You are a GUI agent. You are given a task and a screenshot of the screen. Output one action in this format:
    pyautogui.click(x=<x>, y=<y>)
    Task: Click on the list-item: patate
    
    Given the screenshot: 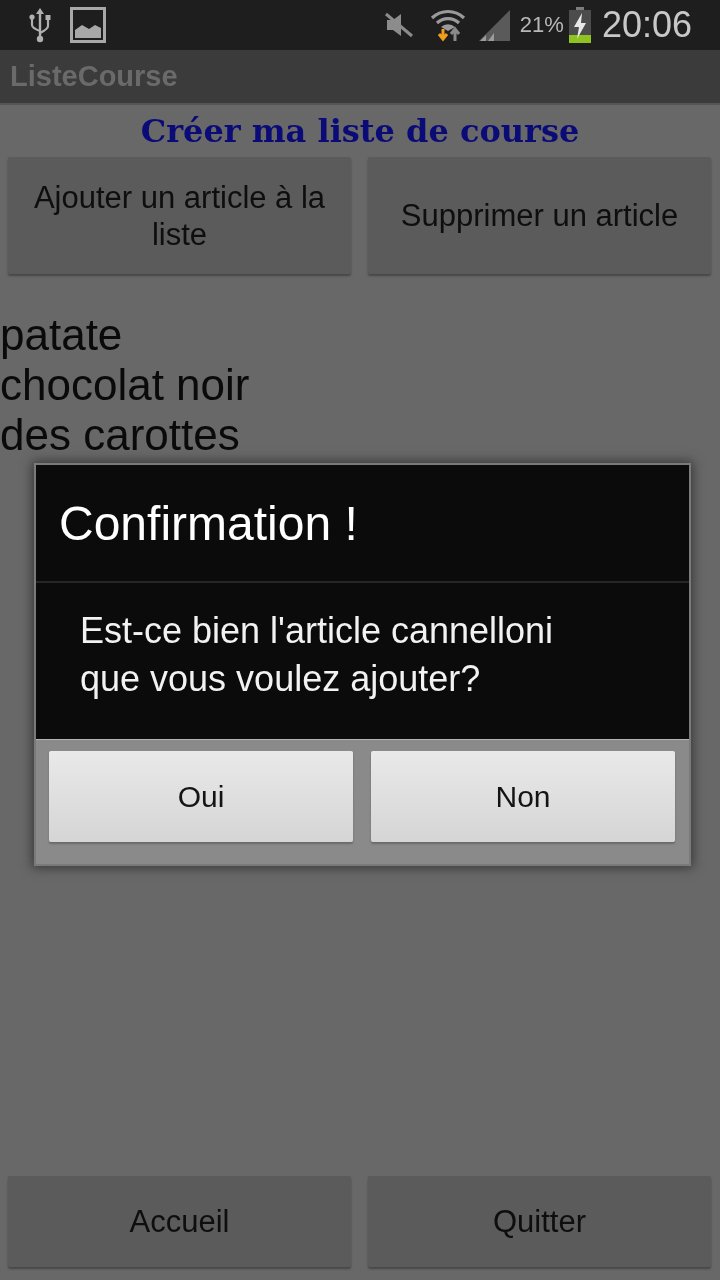 What is the action you would take?
    pyautogui.click(x=61, y=335)
    